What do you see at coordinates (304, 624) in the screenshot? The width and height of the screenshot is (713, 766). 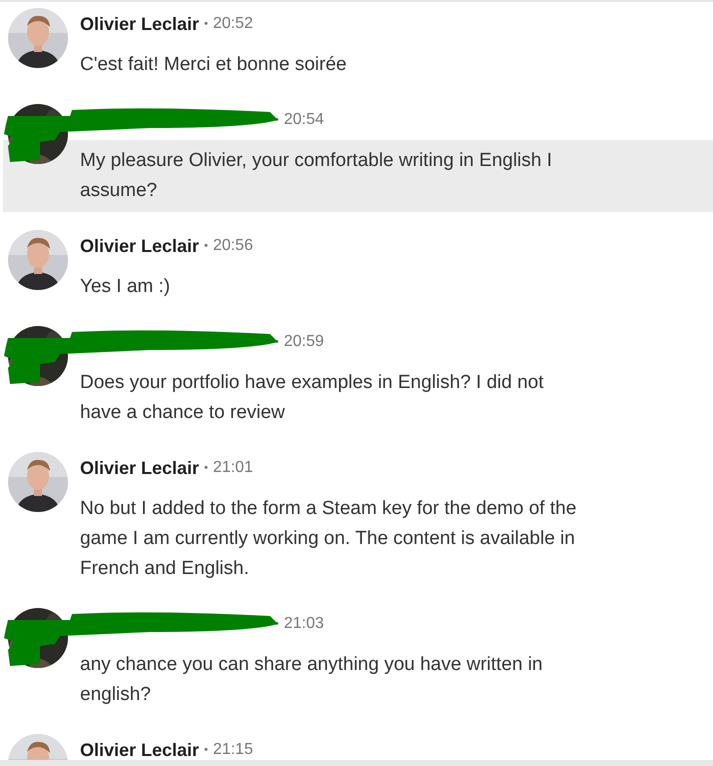 I see `message-time: 21:03` at bounding box center [304, 624].